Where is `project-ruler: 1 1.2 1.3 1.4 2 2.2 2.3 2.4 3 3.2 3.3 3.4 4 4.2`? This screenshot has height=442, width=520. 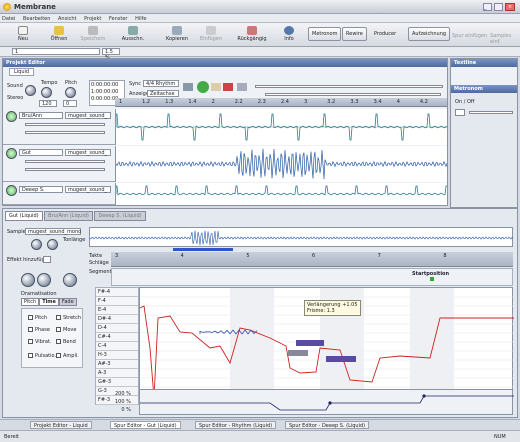 project-ruler: 1 1.2 1.3 1.4 2 2.2 2.3 2.4 3 3.2 3.3 3.4 4 4.2 is located at coordinates (281, 102).